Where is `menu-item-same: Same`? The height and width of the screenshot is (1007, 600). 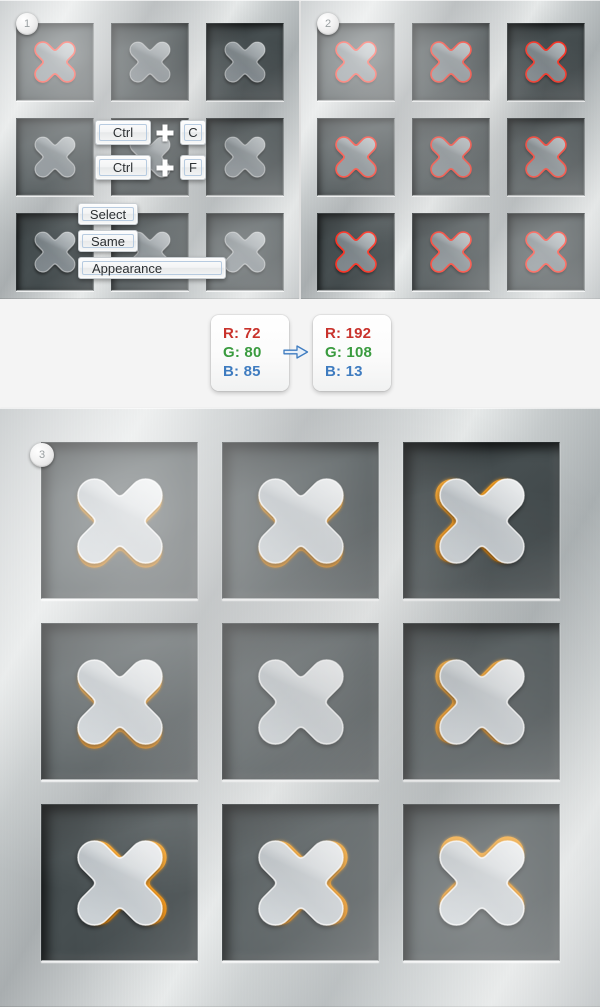
menu-item-same: Same is located at coordinates (108, 241).